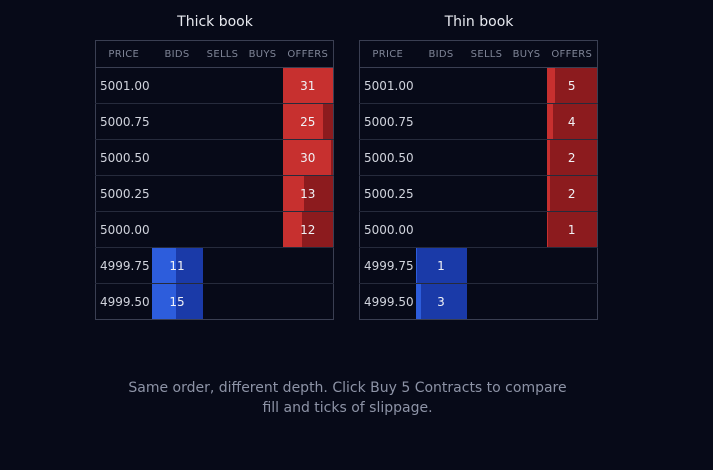 This screenshot has width=713, height=470. I want to click on bid-cell: 1, so click(441, 265).